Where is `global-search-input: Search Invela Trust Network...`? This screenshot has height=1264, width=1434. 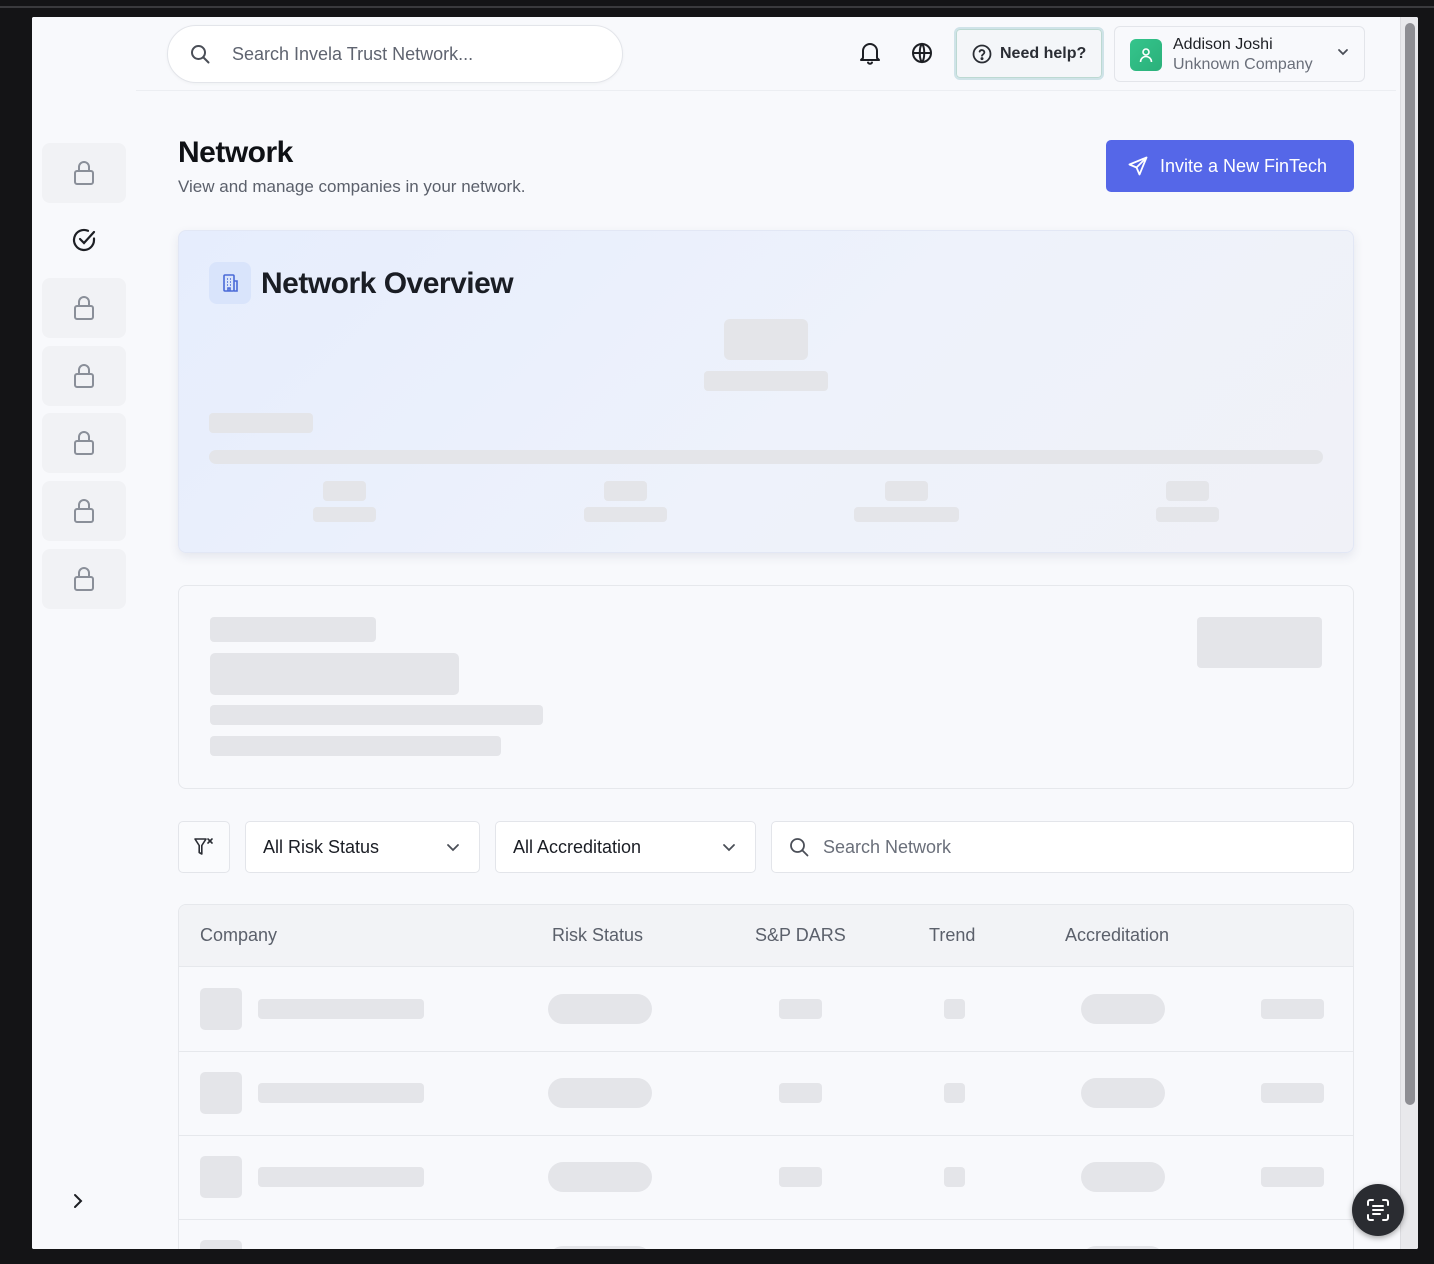 global-search-input: Search Invela Trust Network... is located at coordinates (395, 54).